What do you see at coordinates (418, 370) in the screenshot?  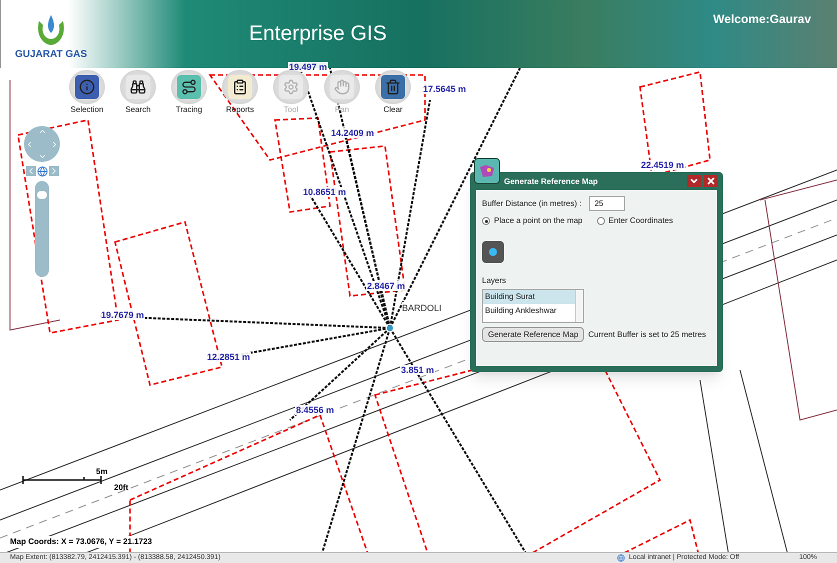 I see `measurement-label: 3.851 m` at bounding box center [418, 370].